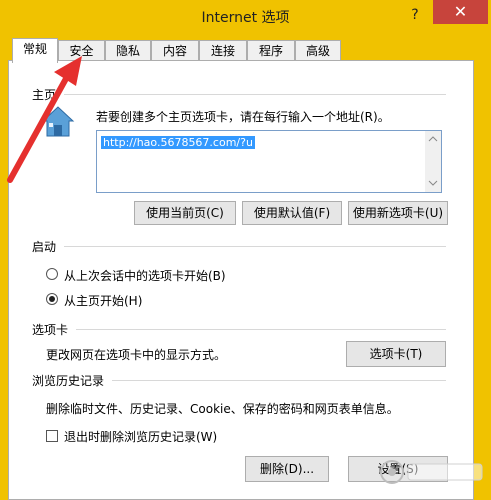 Image resolution: width=491 pixels, height=500 pixels. Describe the element at coordinates (398, 213) in the screenshot. I see `use-new-tab-button: 使用新选项卡(U)` at that location.